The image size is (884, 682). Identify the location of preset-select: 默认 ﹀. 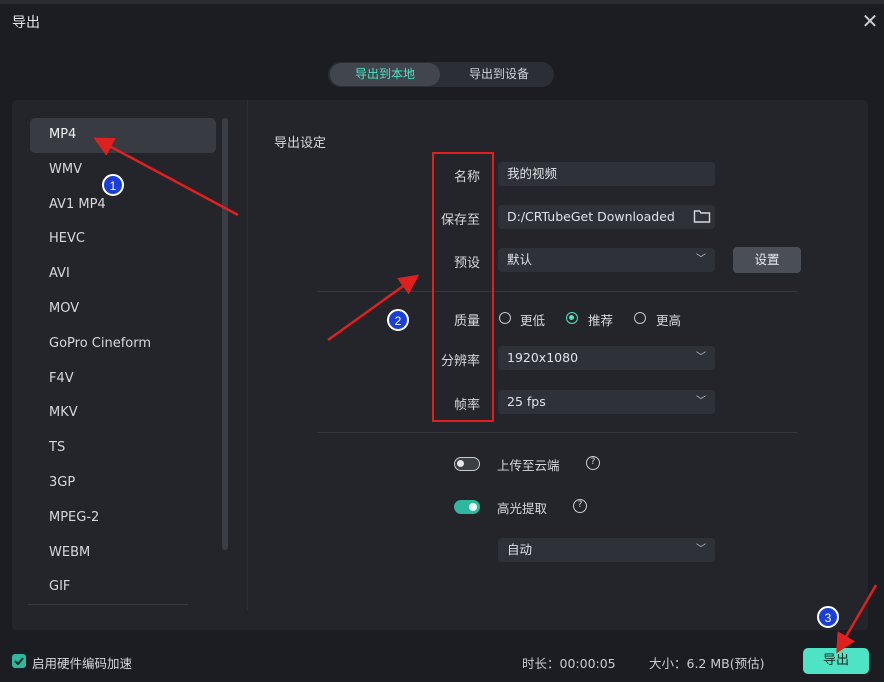
(606, 260).